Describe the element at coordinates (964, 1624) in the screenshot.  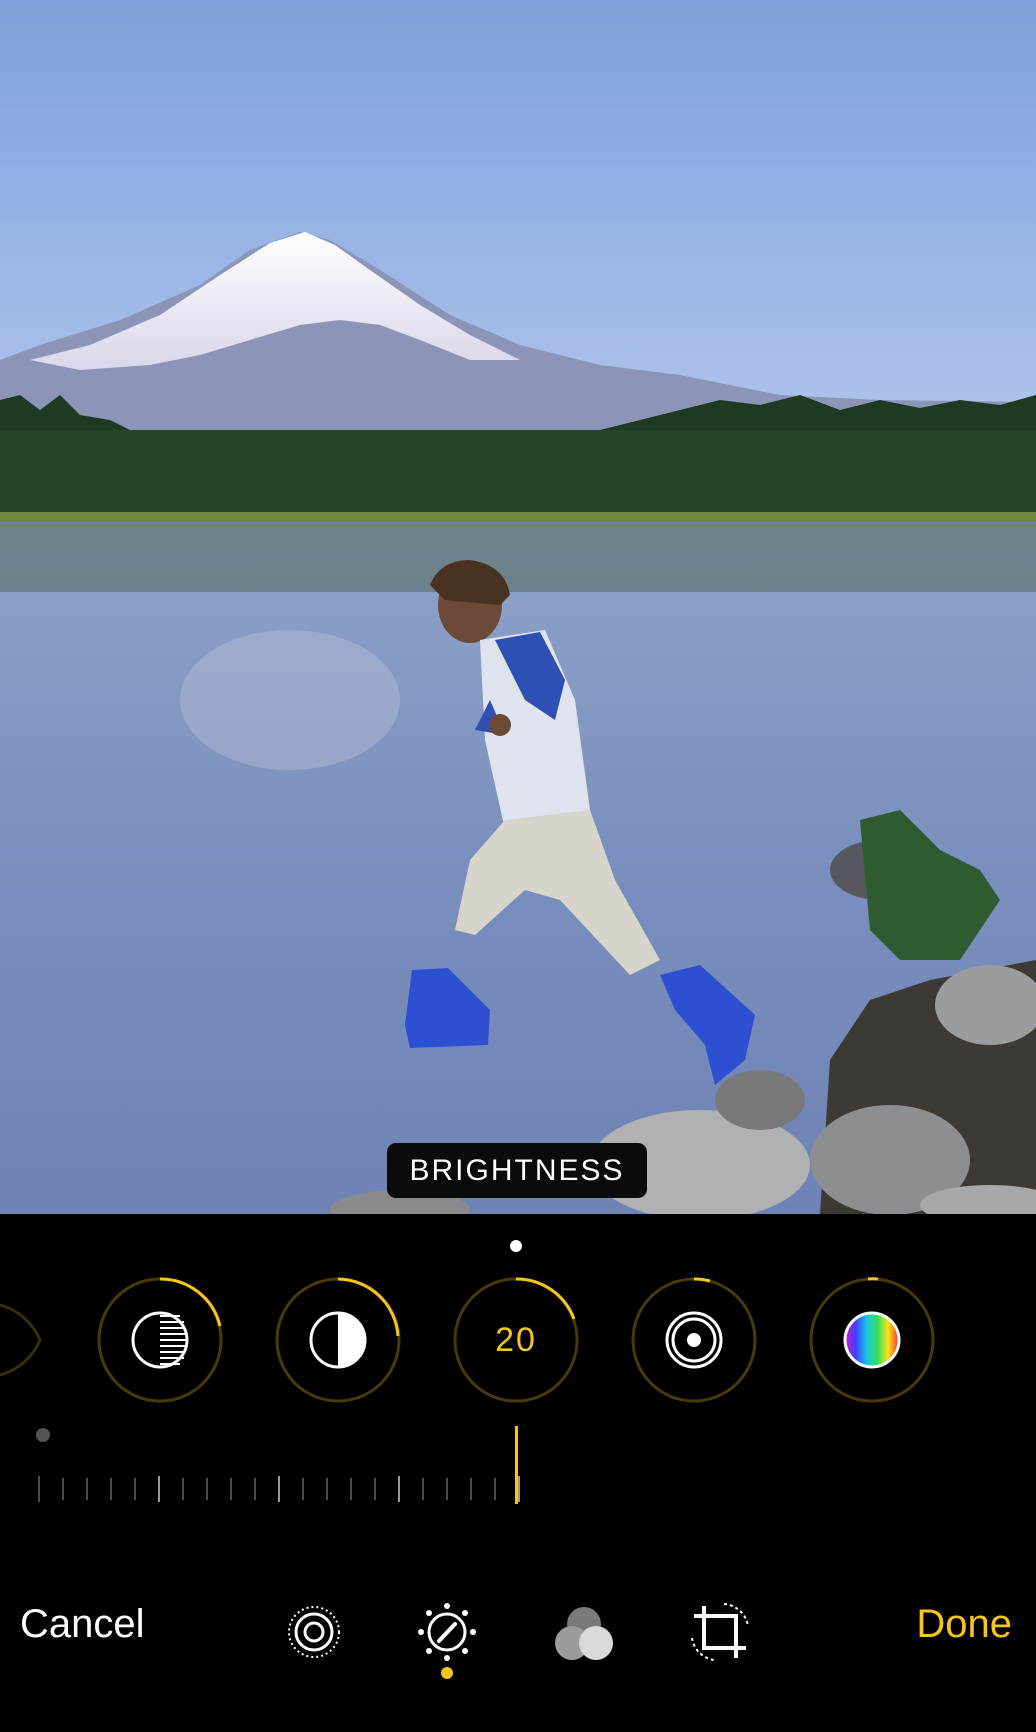
I see `done-button: Done` at that location.